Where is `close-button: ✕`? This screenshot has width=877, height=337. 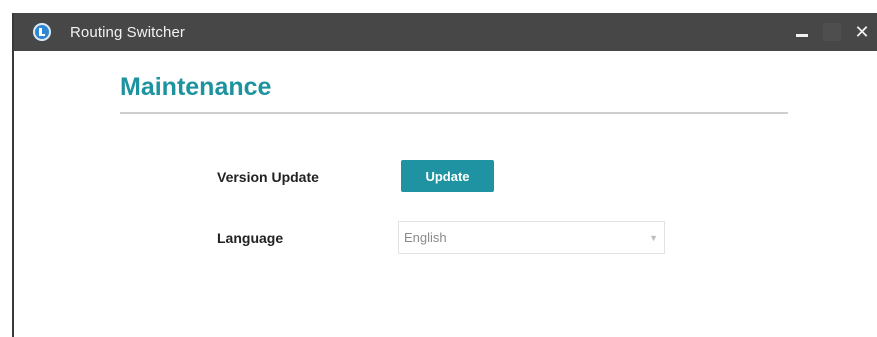
close-button: ✕ is located at coordinates (862, 32).